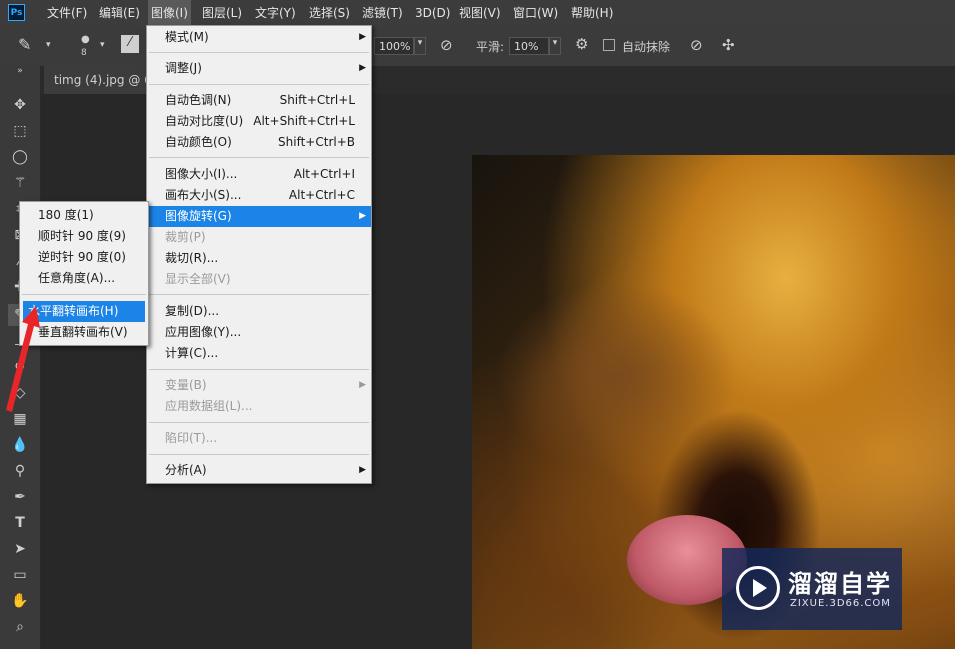 This screenshot has height=649, width=955. What do you see at coordinates (20, 549) in the screenshot?
I see `path-selection-tool-icon: ➤` at bounding box center [20, 549].